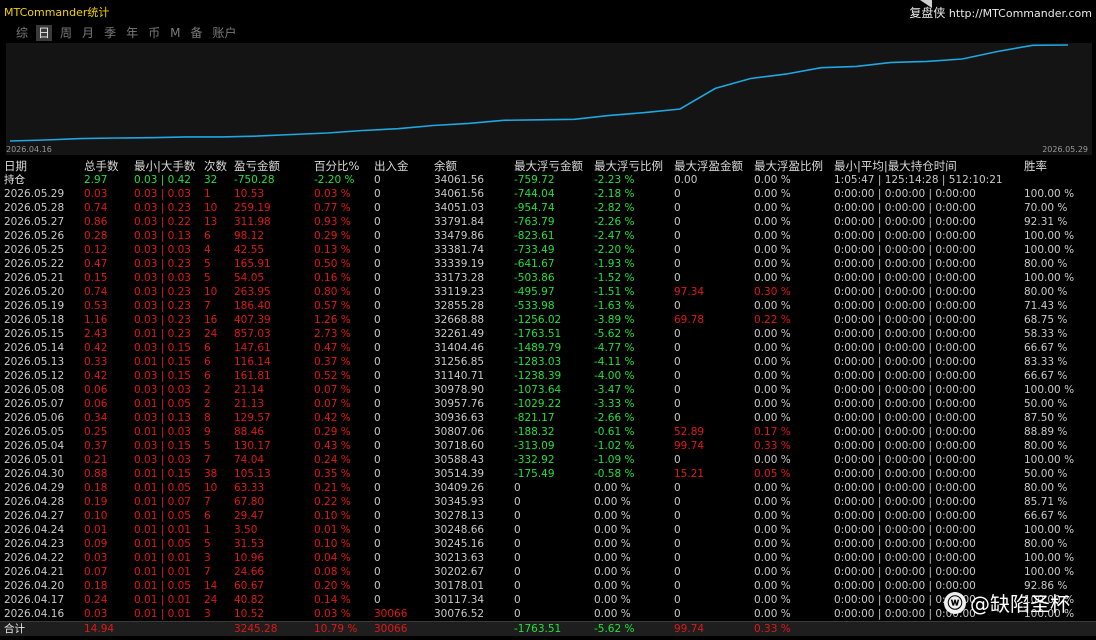 This screenshot has height=640, width=1096. Describe the element at coordinates (459, 446) in the screenshot. I see `cell-col-7: 30718.60` at that location.